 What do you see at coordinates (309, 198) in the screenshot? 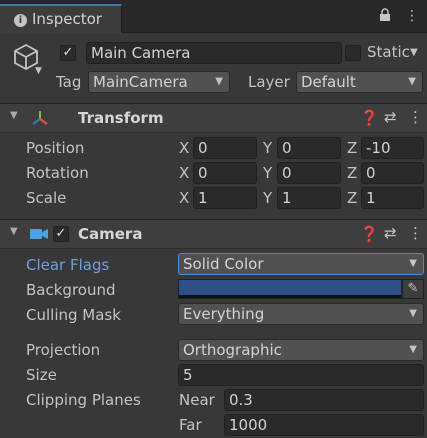
I see `scale-y-field: 1` at bounding box center [309, 198].